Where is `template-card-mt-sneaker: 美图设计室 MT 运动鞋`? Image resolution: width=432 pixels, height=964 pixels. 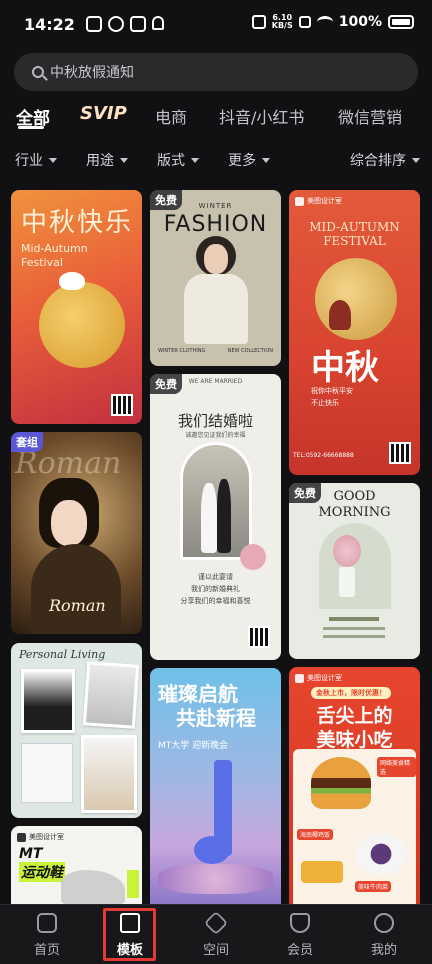 template-card-mt-sneaker: 美图设计室 MT 运动鞋 is located at coordinates (76, 865).